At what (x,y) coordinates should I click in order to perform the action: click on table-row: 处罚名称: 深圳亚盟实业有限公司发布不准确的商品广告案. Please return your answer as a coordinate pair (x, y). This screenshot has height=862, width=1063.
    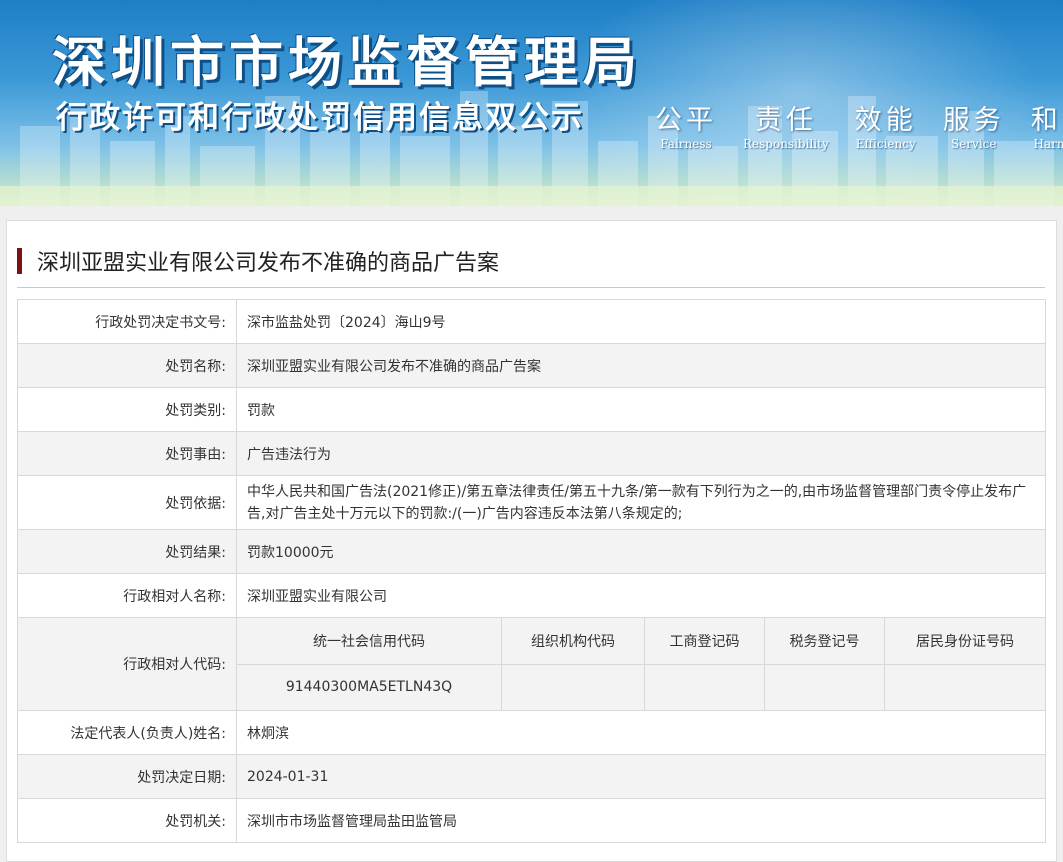
    Looking at the image, I should click on (532, 366).